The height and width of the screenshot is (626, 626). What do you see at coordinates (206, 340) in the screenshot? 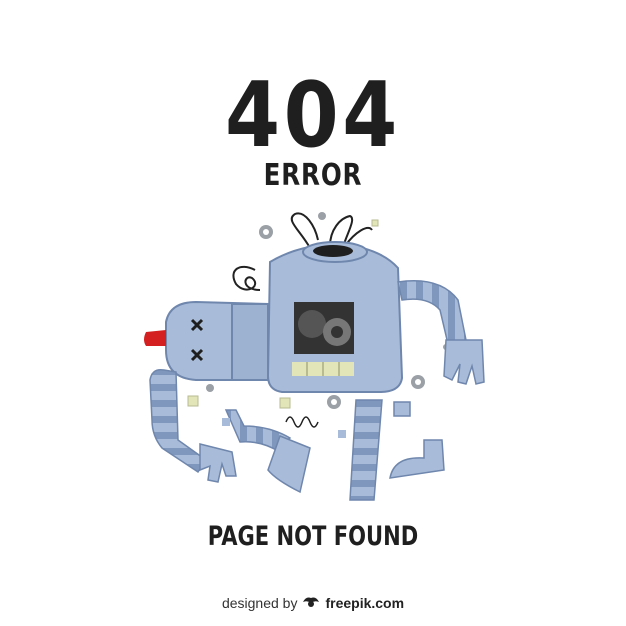
I see `robot-head` at bounding box center [206, 340].